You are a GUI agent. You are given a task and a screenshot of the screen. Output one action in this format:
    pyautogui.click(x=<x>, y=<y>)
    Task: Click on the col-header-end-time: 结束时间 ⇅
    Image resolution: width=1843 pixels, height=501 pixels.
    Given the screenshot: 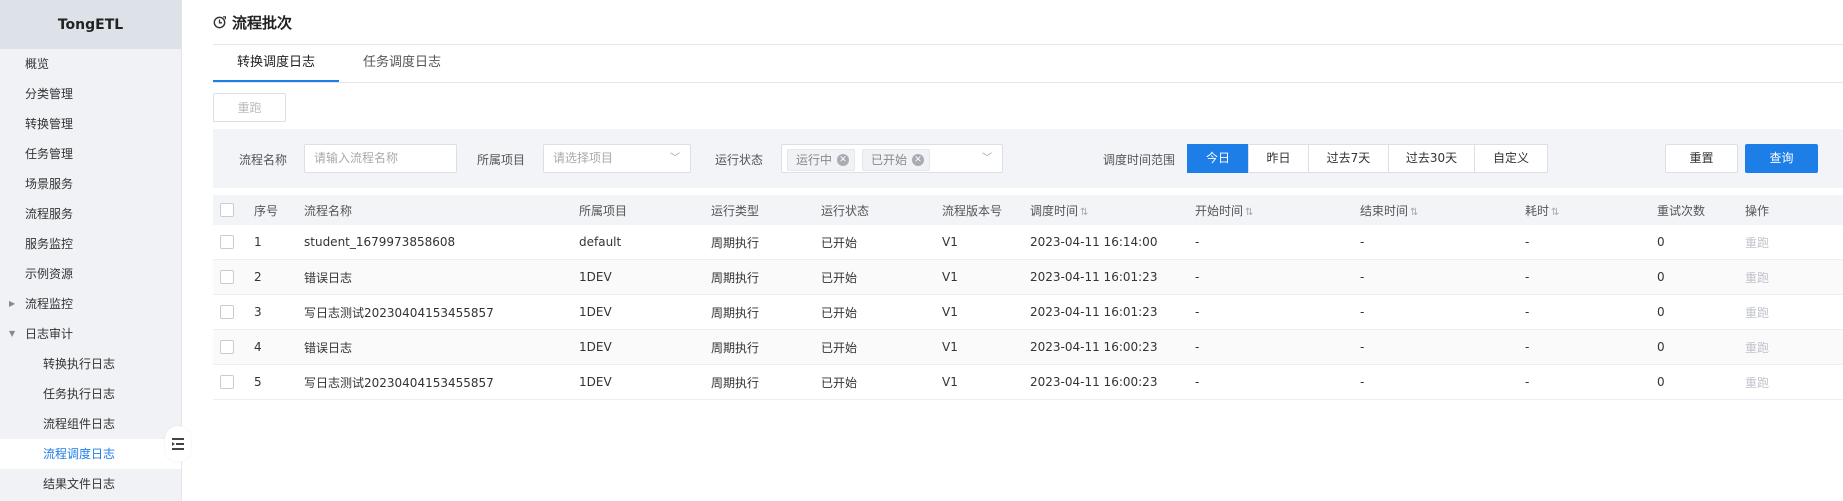 What is the action you would take?
    pyautogui.click(x=1442, y=210)
    